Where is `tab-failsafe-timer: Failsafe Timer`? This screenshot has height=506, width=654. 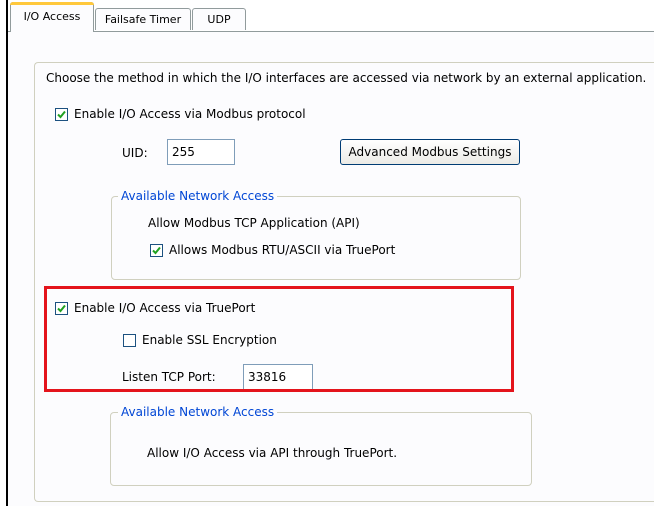
tab-failsafe-timer: Failsafe Timer is located at coordinates (143, 19).